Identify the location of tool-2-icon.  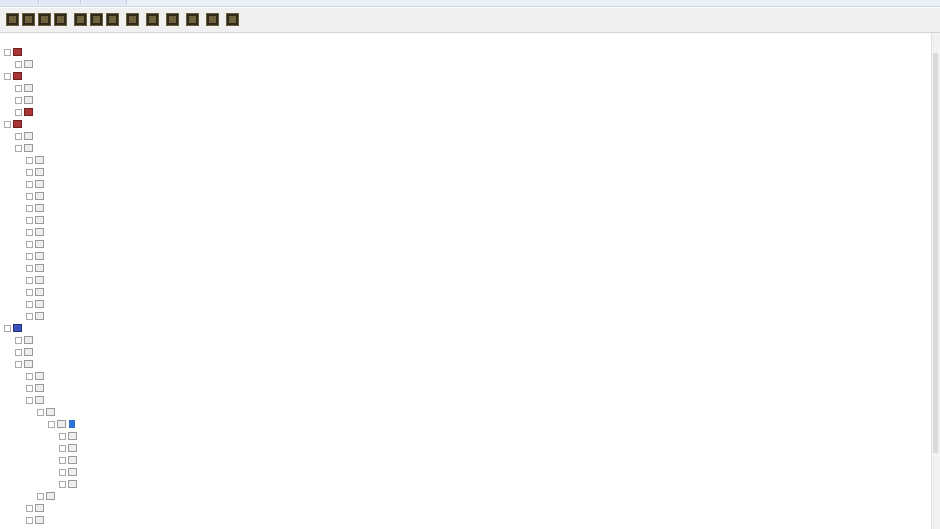
(28, 19).